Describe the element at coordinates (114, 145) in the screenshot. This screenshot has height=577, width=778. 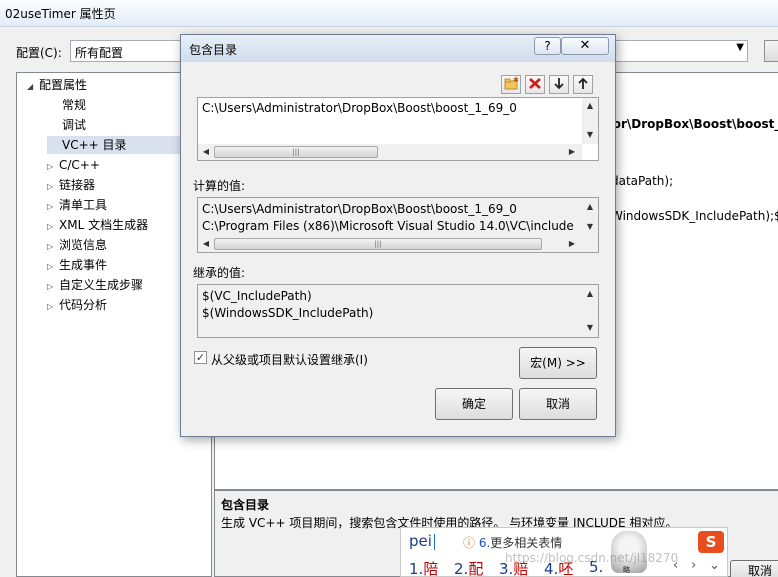
I see `tree-item: VC++ 目录` at that location.